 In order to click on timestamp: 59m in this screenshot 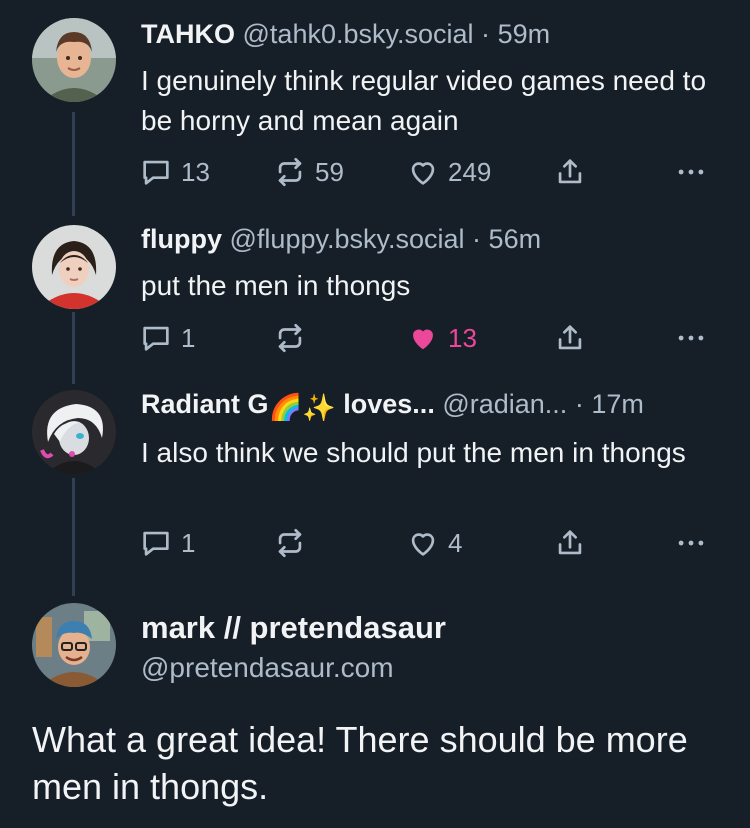, I will do `click(524, 34)`.